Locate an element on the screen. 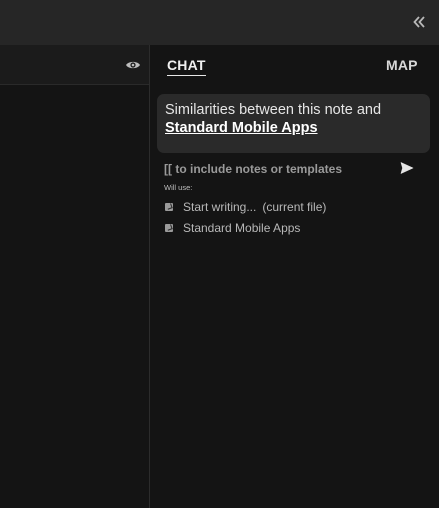 Image resolution: width=439 pixels, height=508 pixels. tab-chat: CHAT is located at coordinates (186, 66).